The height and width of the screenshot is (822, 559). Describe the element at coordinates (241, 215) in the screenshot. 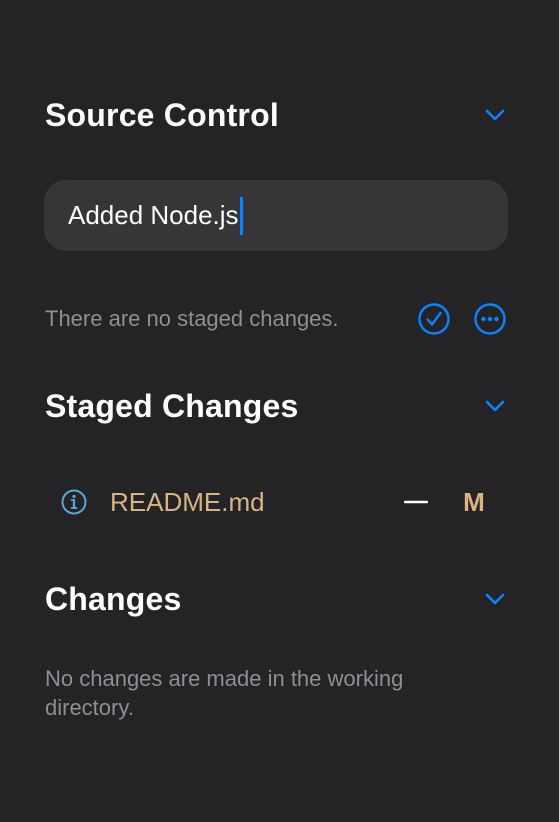

I see `text-caret` at that location.